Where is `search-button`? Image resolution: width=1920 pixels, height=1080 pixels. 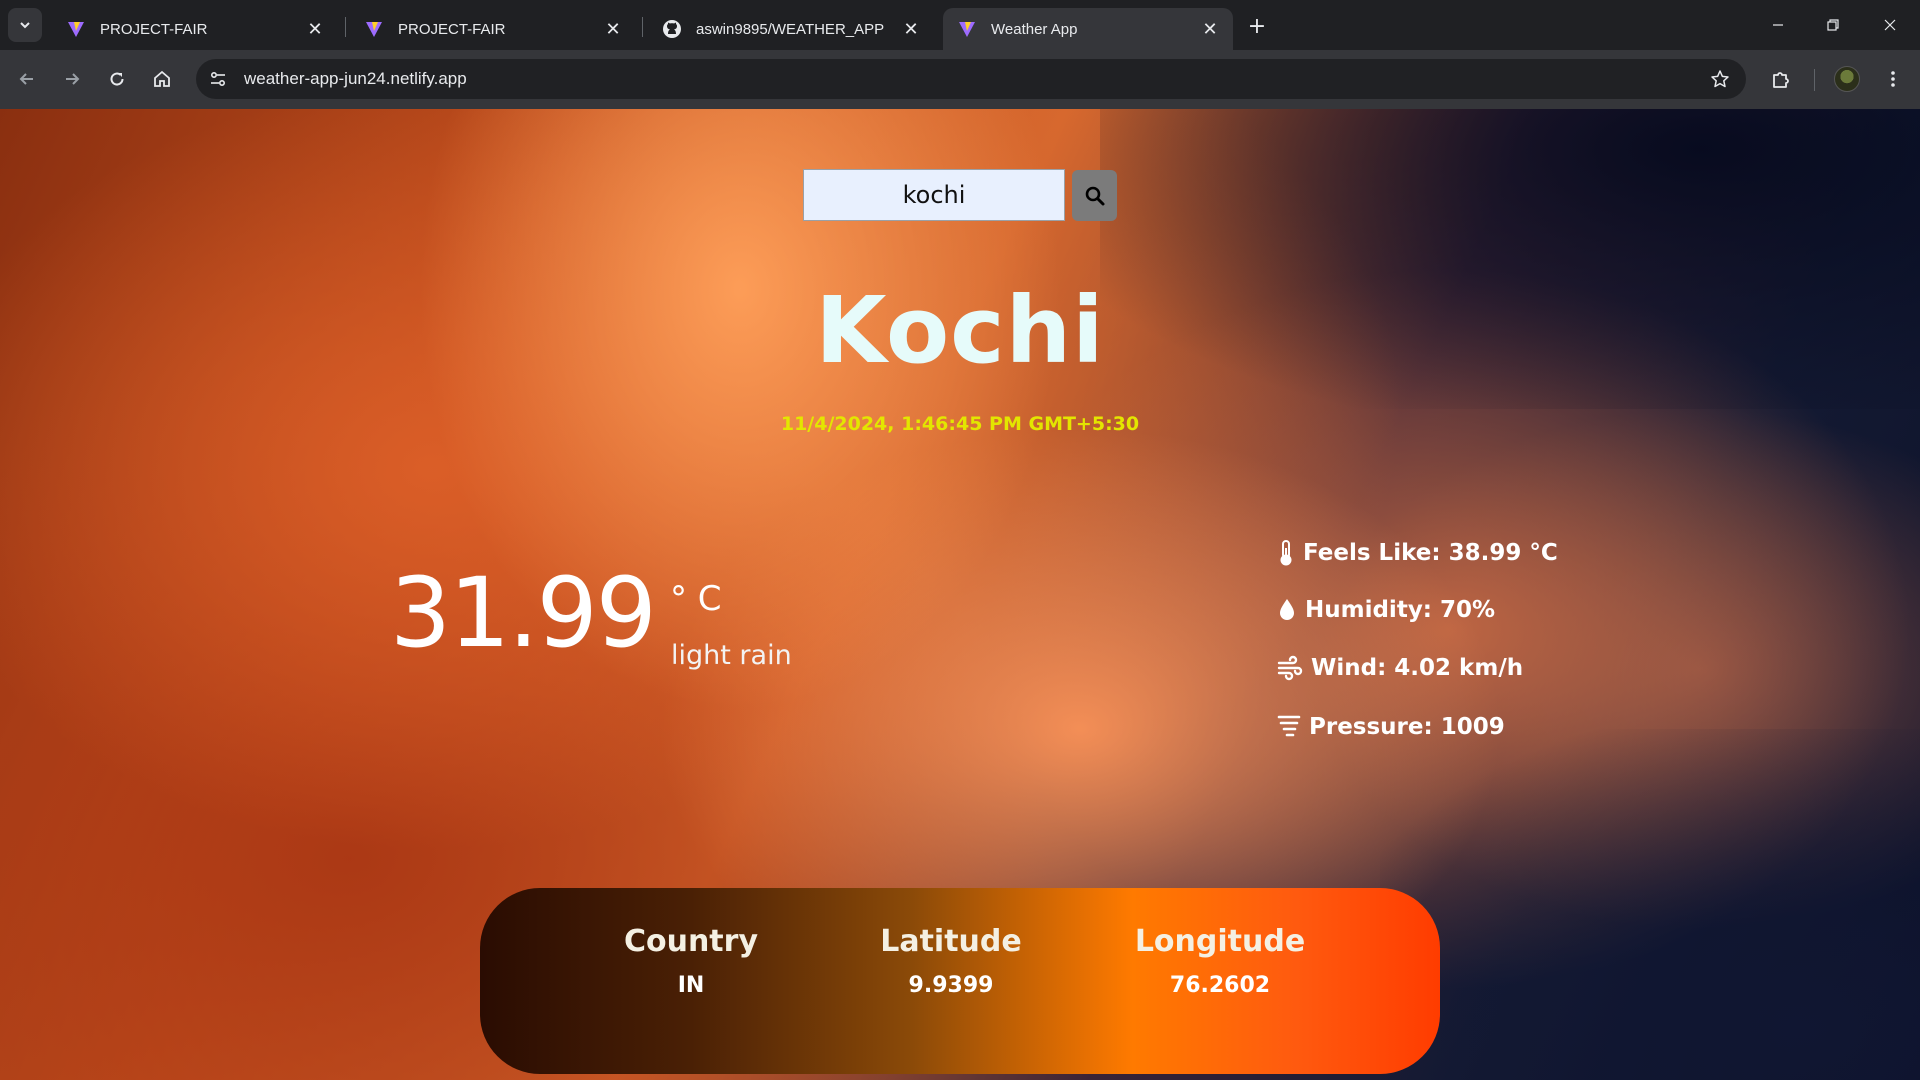 search-button is located at coordinates (1094, 195).